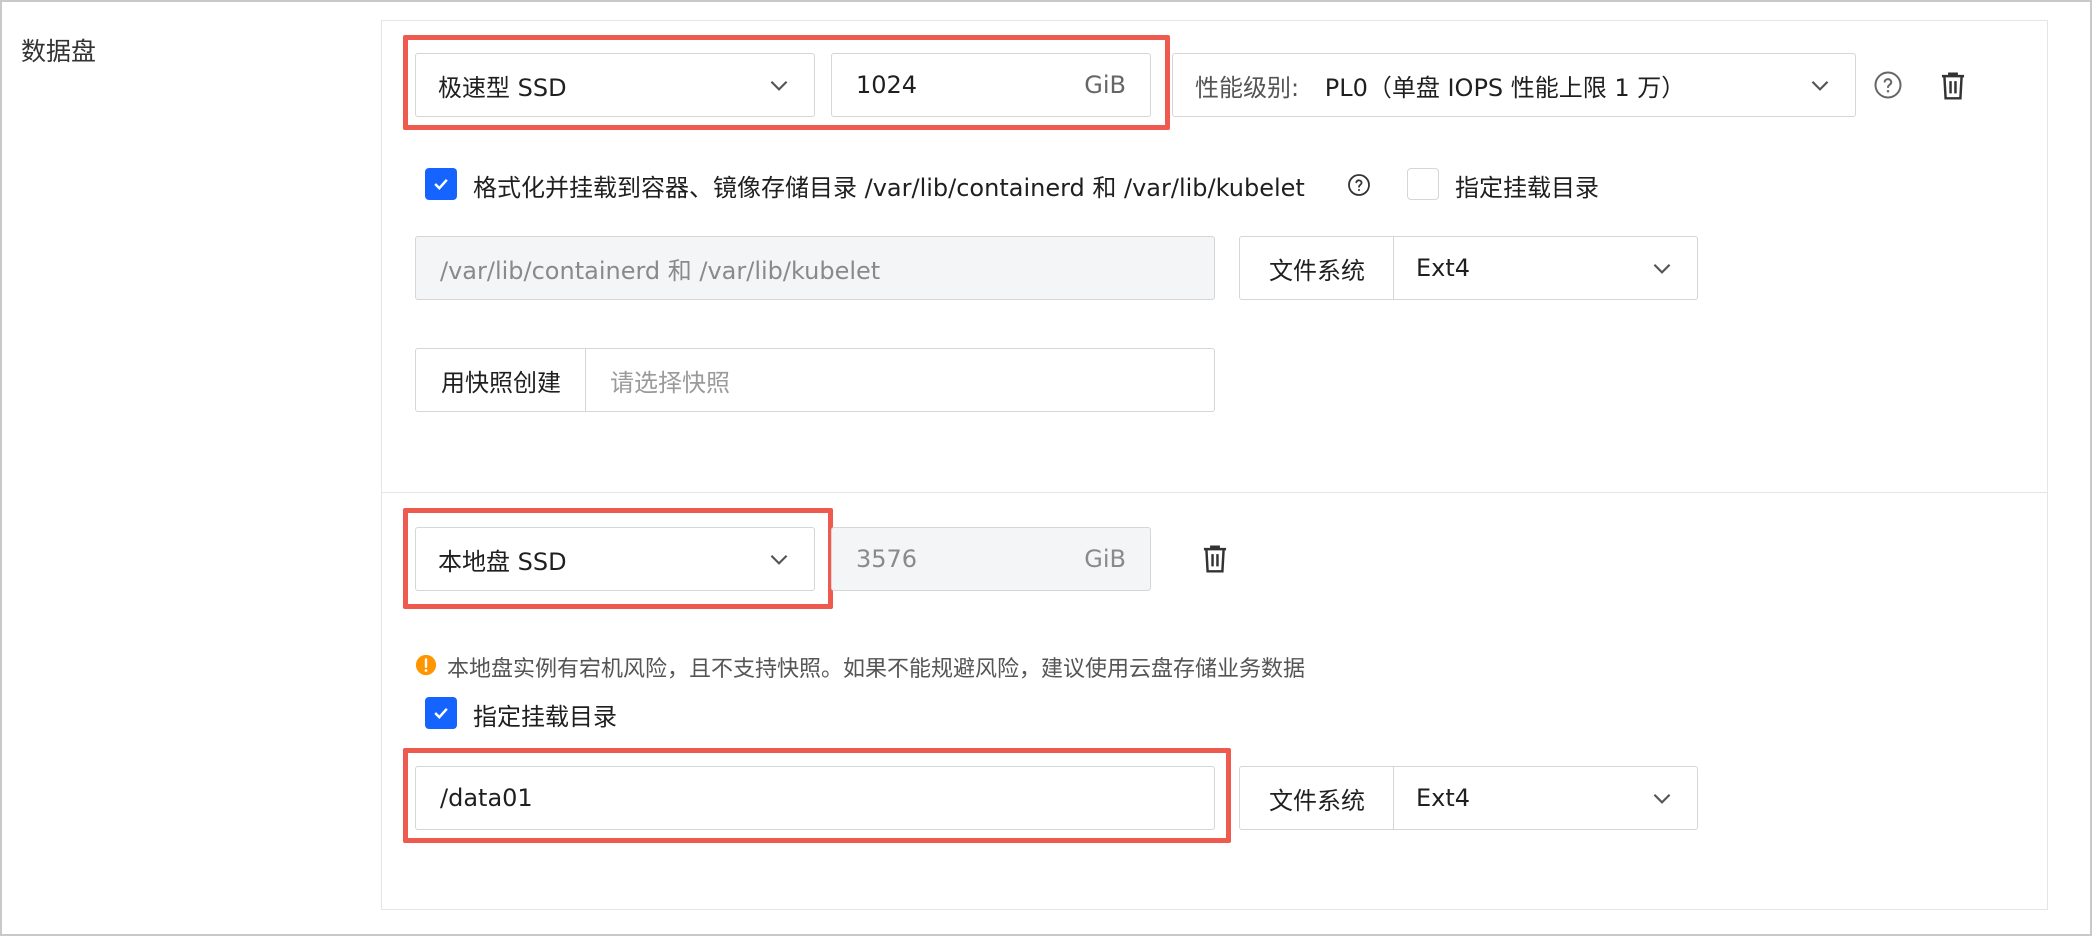 This screenshot has height=936, width=2092. I want to click on disk2-mount-path-value: /data01, so click(486, 798).